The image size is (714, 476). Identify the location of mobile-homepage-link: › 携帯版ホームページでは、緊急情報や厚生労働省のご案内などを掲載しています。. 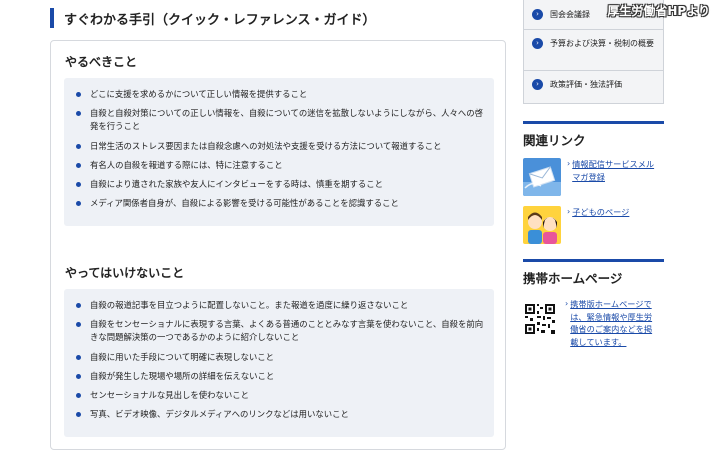
(590, 323).